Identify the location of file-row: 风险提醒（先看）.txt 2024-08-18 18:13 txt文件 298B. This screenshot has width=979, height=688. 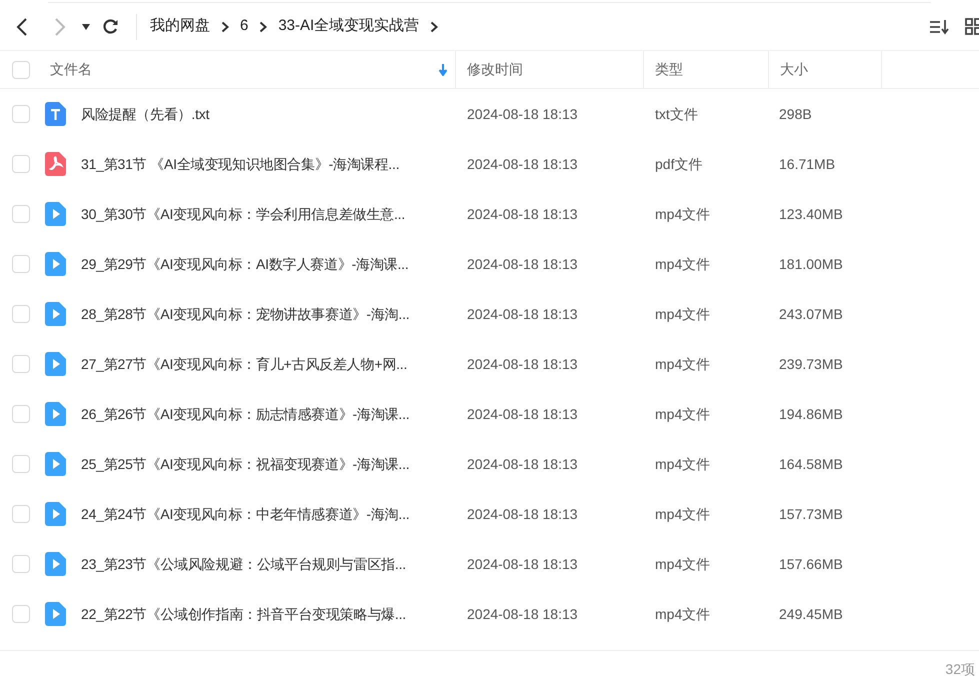
(489, 114).